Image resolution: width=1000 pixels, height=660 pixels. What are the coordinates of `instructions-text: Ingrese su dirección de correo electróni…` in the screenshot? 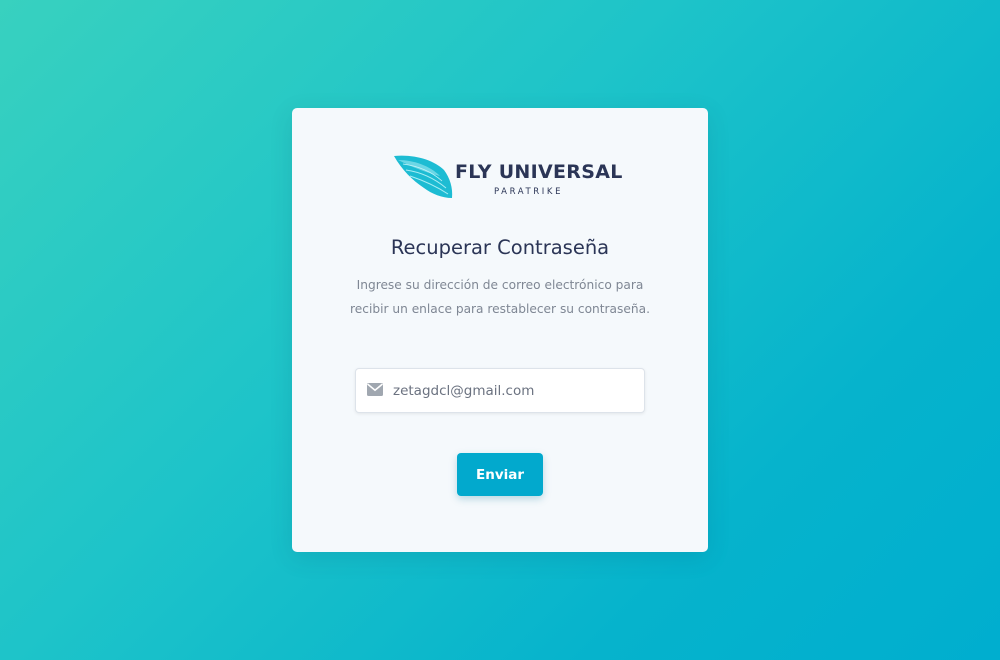 It's located at (500, 297).